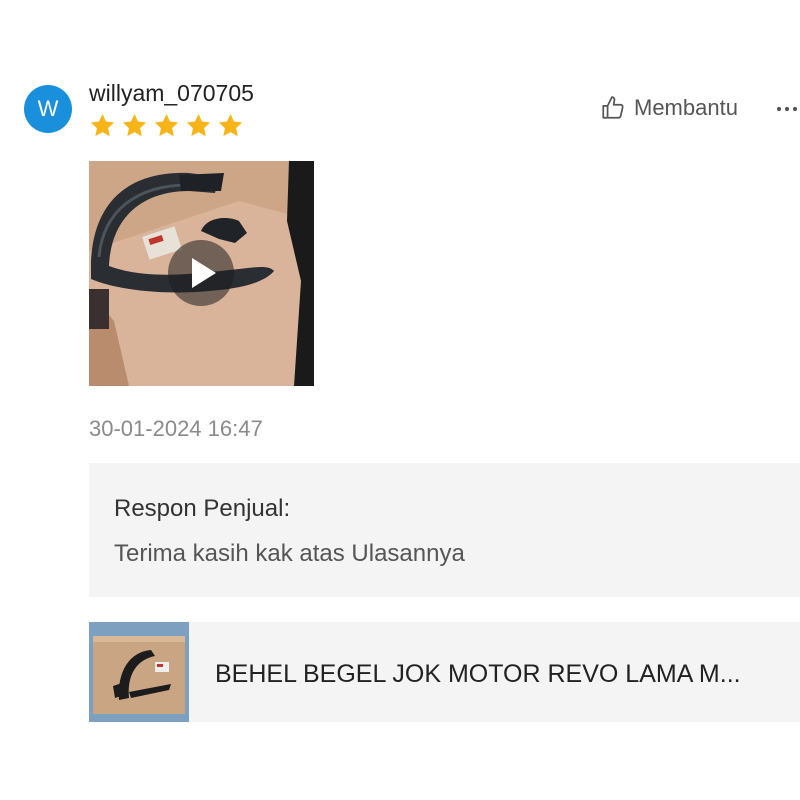 The image size is (800, 800). I want to click on star-rating, so click(166, 125).